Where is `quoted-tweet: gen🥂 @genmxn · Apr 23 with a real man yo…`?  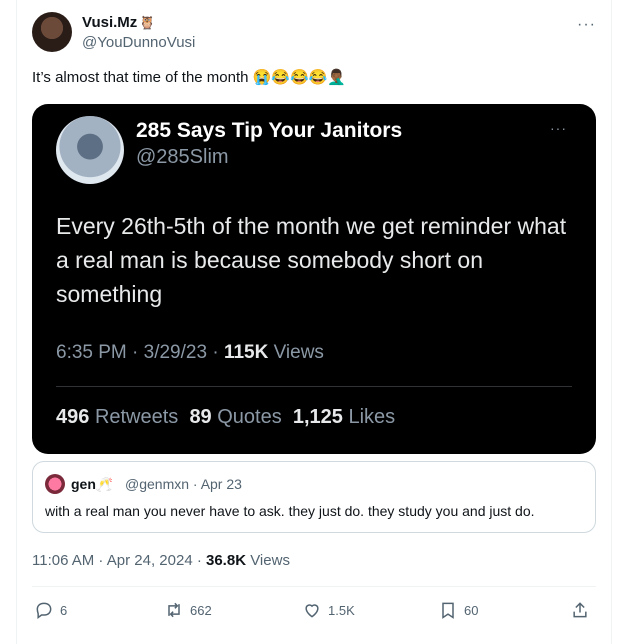
quoted-tweet: gen🥂 @genmxn · Apr 23 with a real man yo… is located at coordinates (314, 497).